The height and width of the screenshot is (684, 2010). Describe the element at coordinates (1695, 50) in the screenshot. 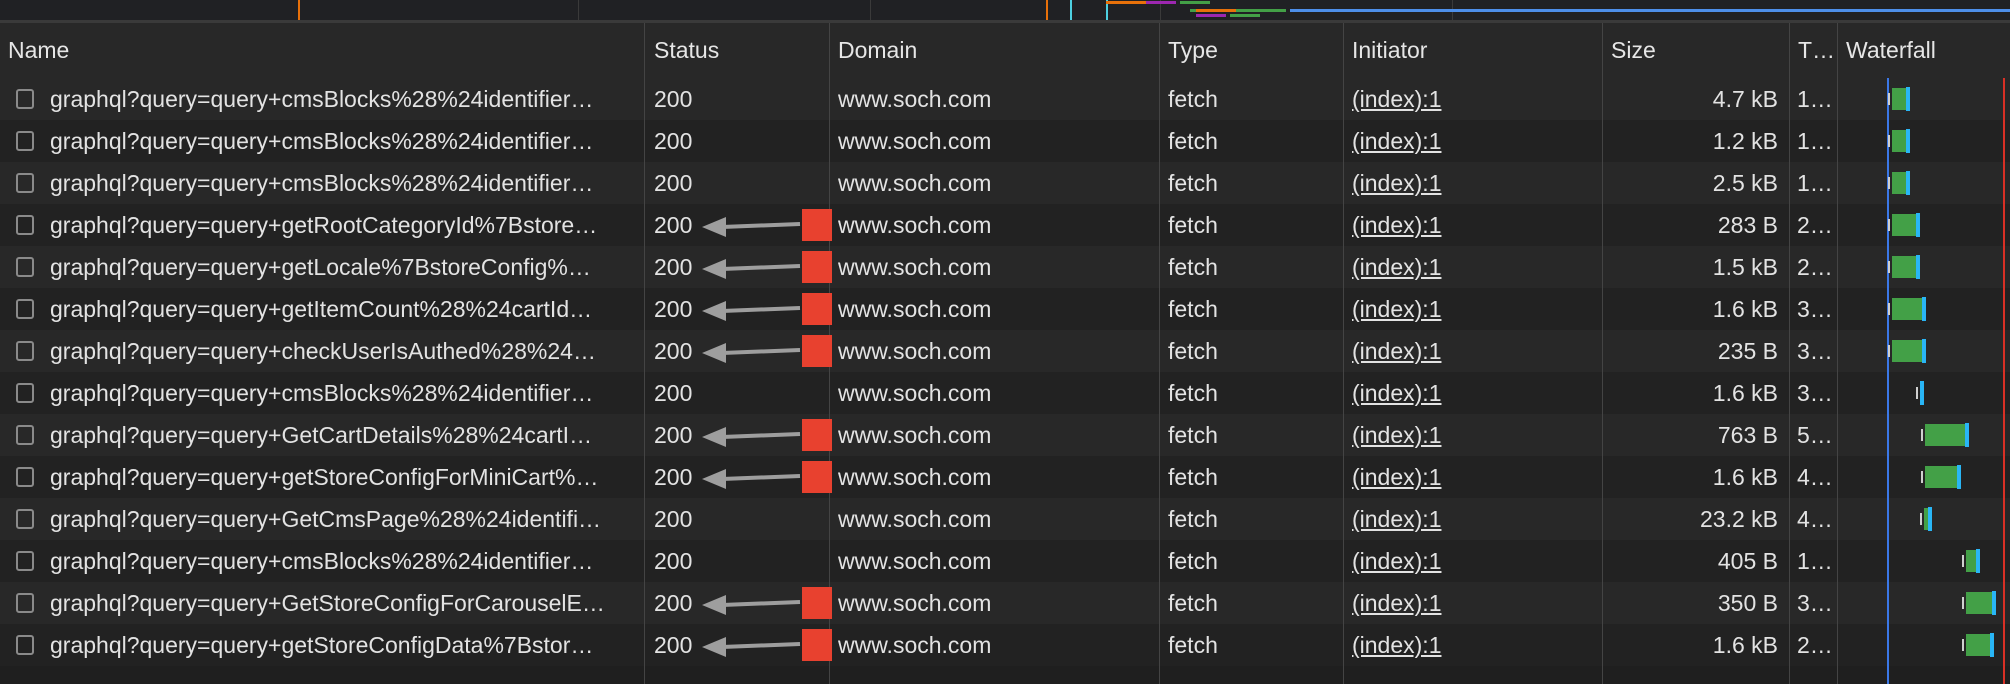

I see `column-header-size: Size` at that location.